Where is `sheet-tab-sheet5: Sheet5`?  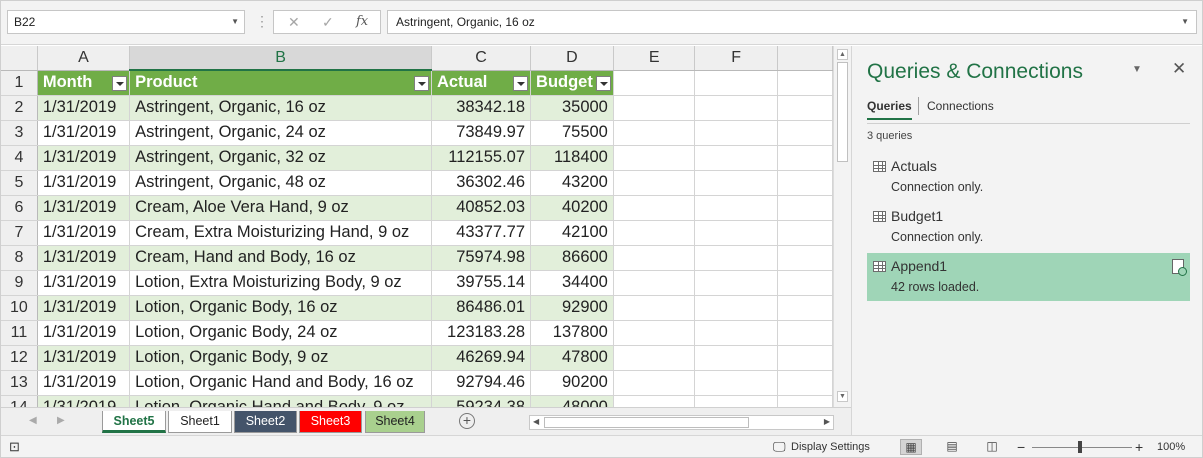 sheet-tab-sheet5: Sheet5 is located at coordinates (134, 422).